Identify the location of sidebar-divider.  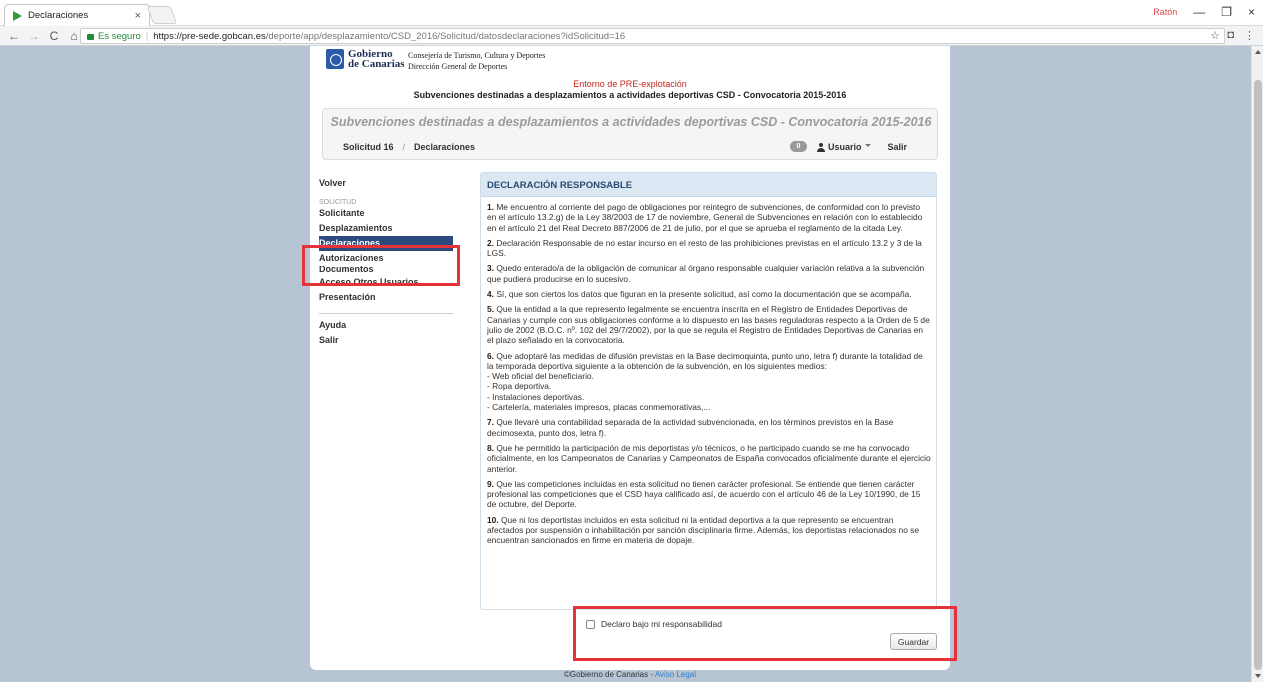
(386, 313).